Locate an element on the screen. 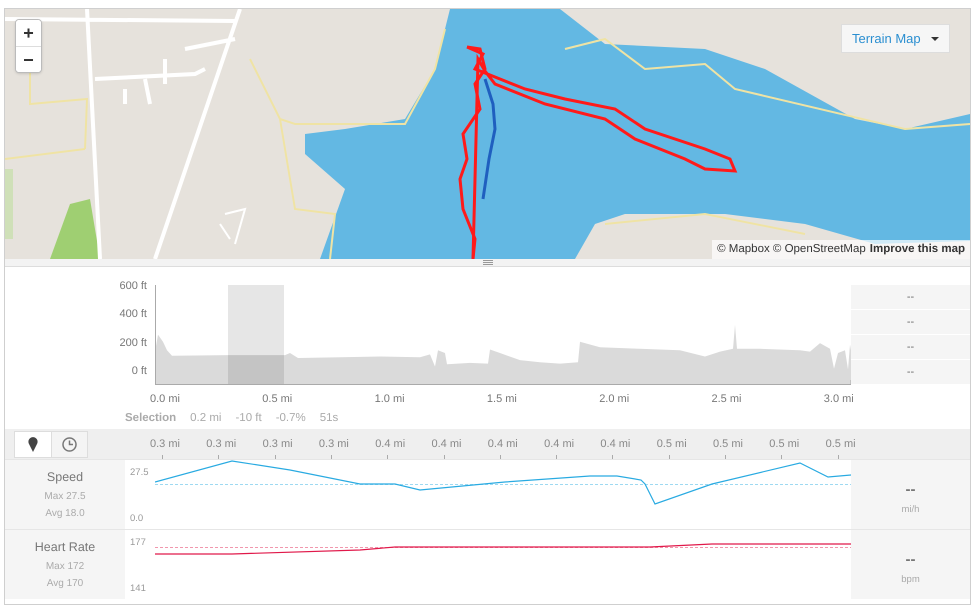 This screenshot has width=979, height=611. axis-label: 400 ft is located at coordinates (132, 314).